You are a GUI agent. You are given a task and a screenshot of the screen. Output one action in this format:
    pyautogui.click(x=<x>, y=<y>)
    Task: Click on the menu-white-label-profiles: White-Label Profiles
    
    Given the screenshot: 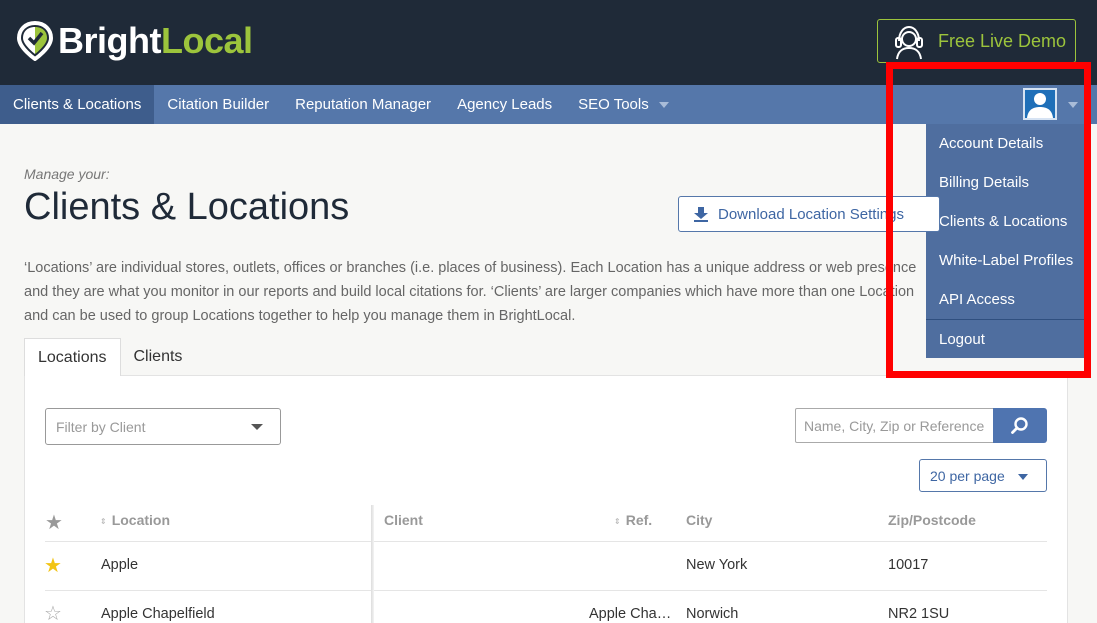 What is the action you would take?
    pyautogui.click(x=1005, y=260)
    